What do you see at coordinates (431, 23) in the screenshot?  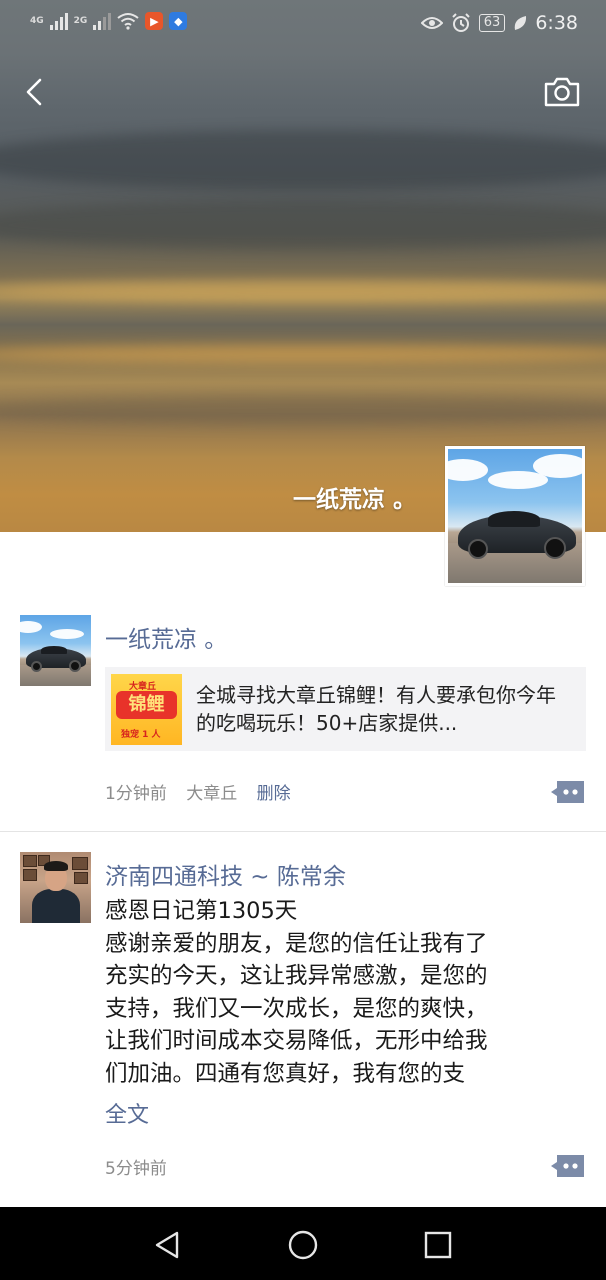 I see `eye-icon` at bounding box center [431, 23].